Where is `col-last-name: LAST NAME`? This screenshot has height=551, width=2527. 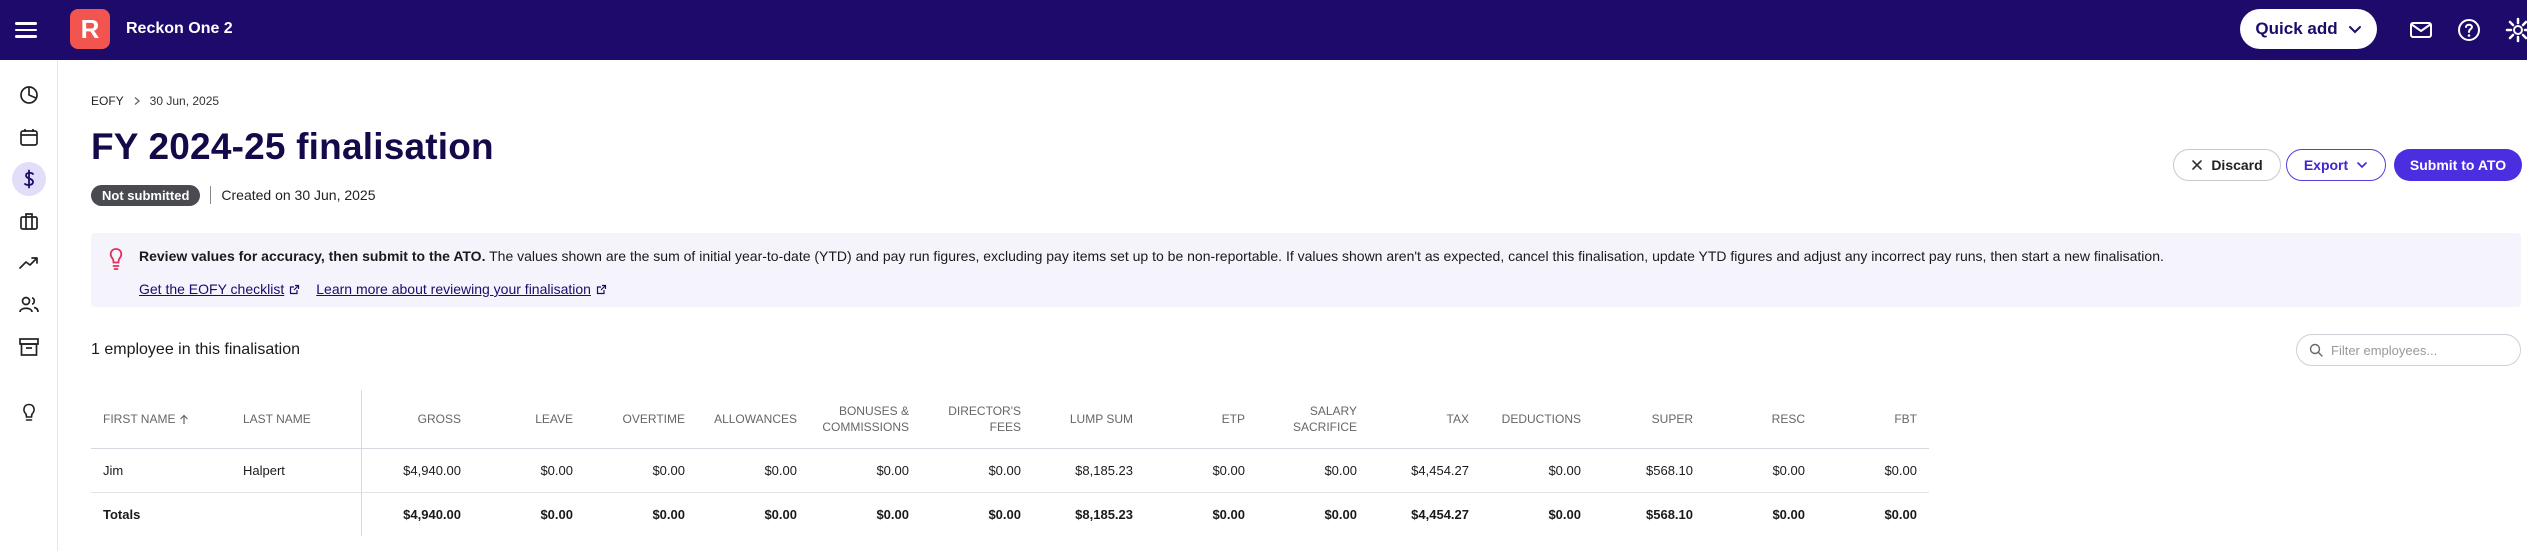
col-last-name: LAST NAME is located at coordinates (296, 419).